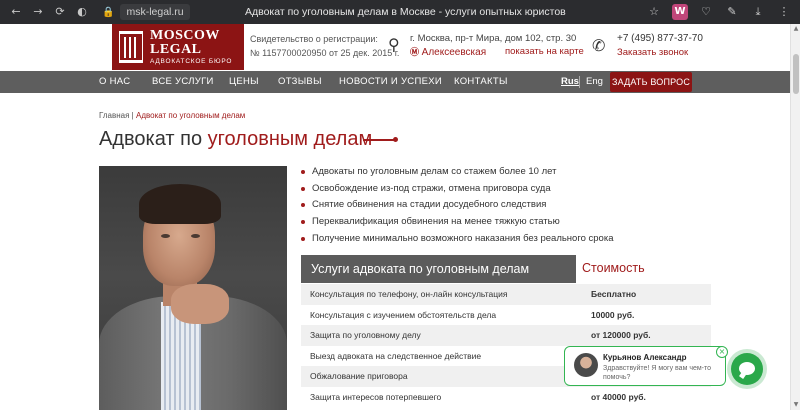 The image size is (800, 410). What do you see at coordinates (114, 82) in the screenshot?
I see `nav-about: О НАС` at bounding box center [114, 82].